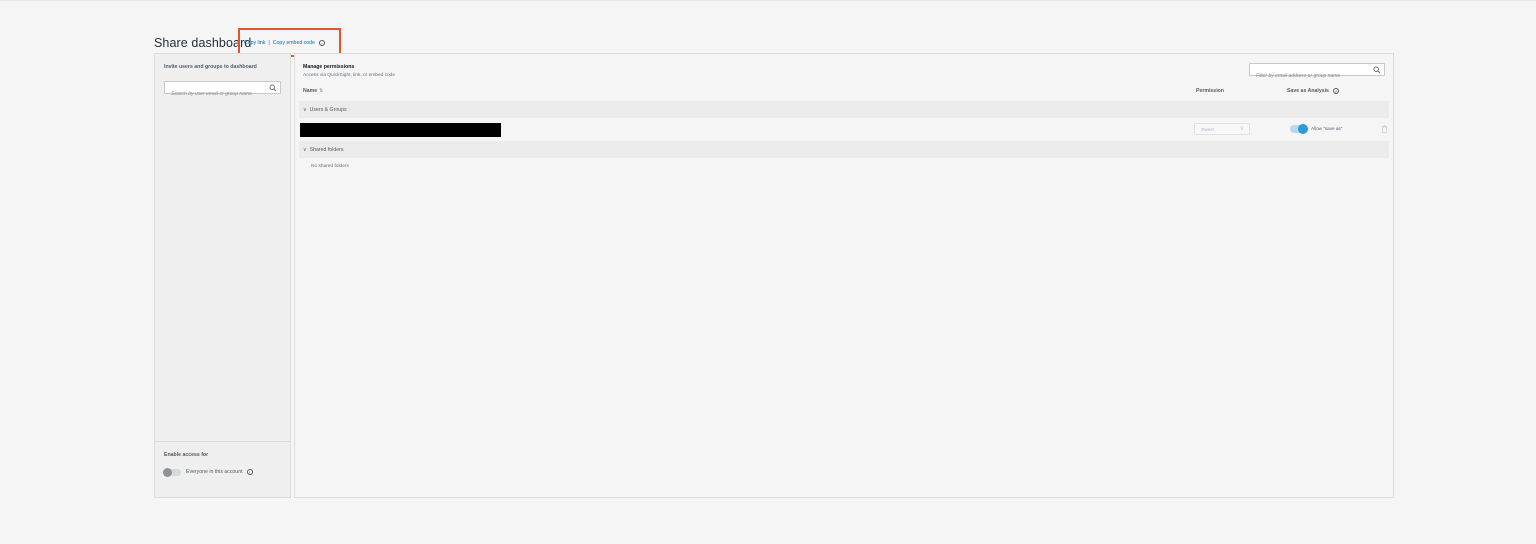  I want to click on invite-heading: Invite users and groups to dashboard, so click(210, 67).